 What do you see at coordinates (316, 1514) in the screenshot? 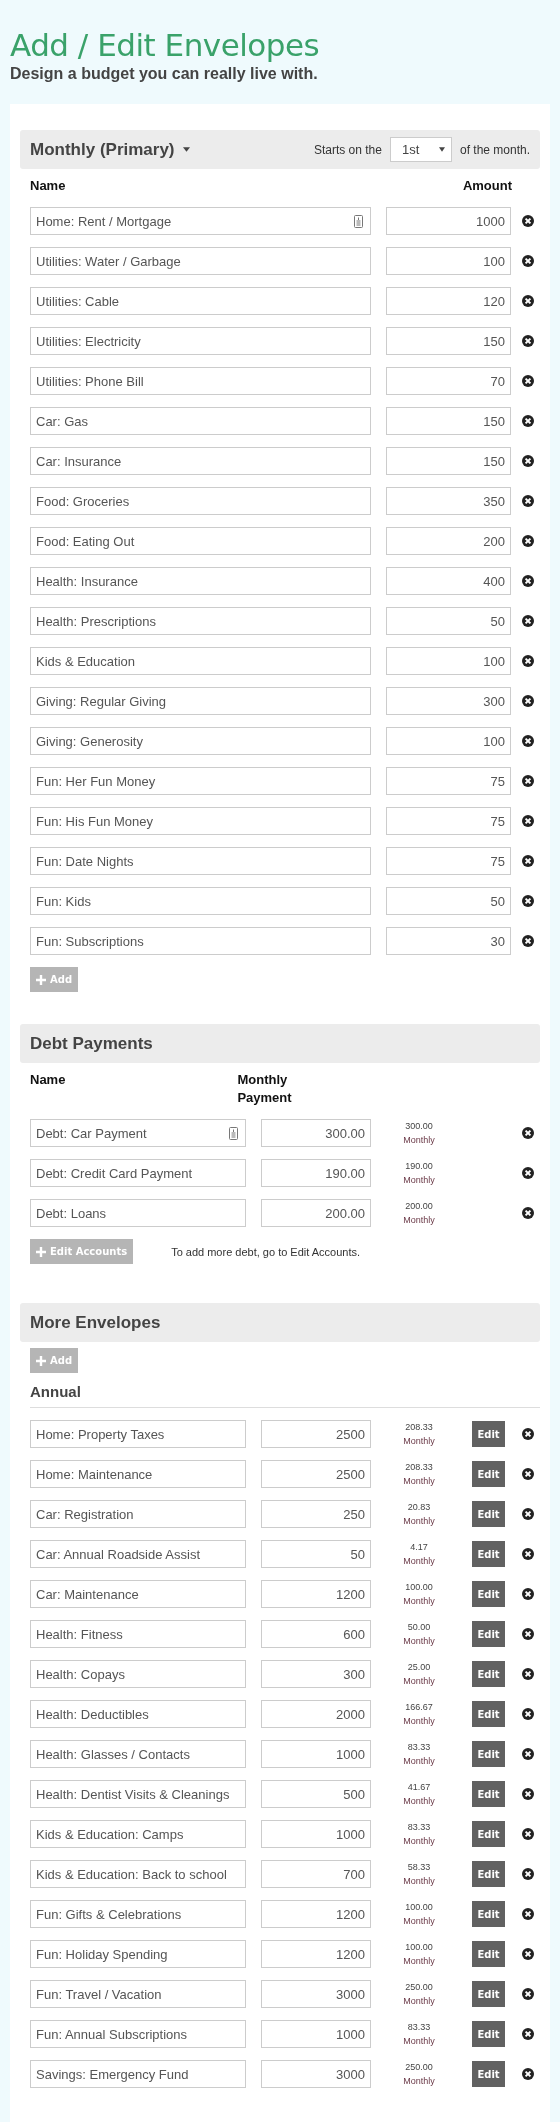
I see `amount-field: 250` at bounding box center [316, 1514].